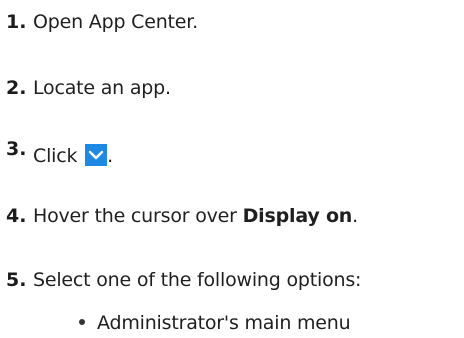 The image size is (464, 338). I want to click on step-number: 3., so click(16, 149).